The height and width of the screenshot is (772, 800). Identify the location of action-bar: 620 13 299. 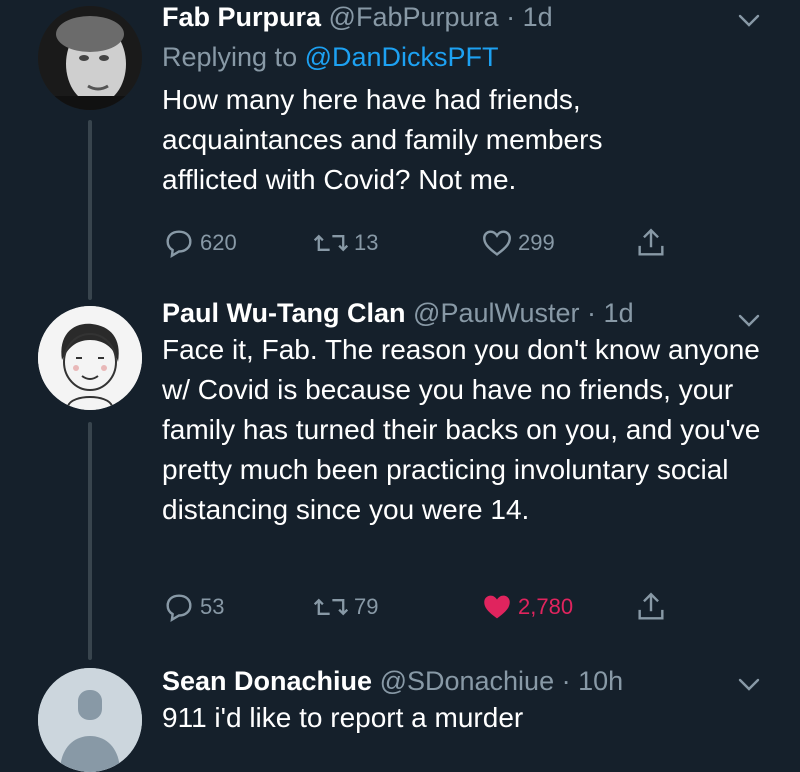
(422, 243).